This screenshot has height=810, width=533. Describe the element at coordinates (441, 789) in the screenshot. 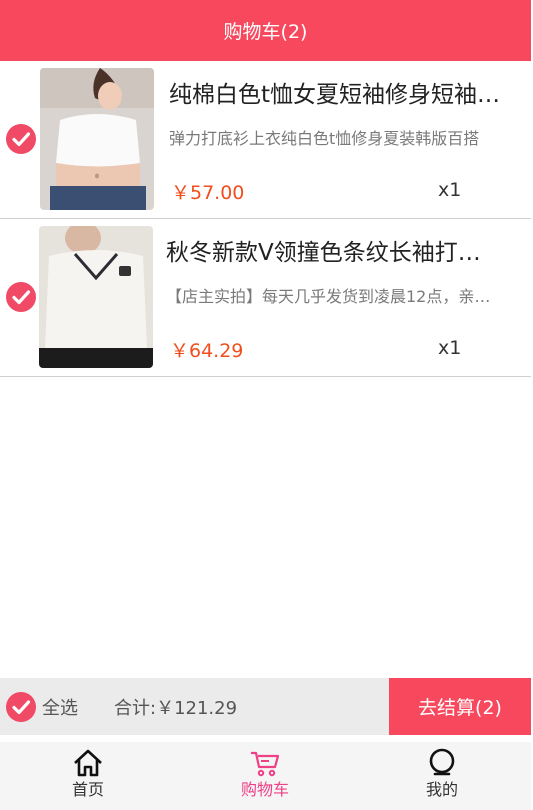

I see `tab-profile-label: 我的` at that location.